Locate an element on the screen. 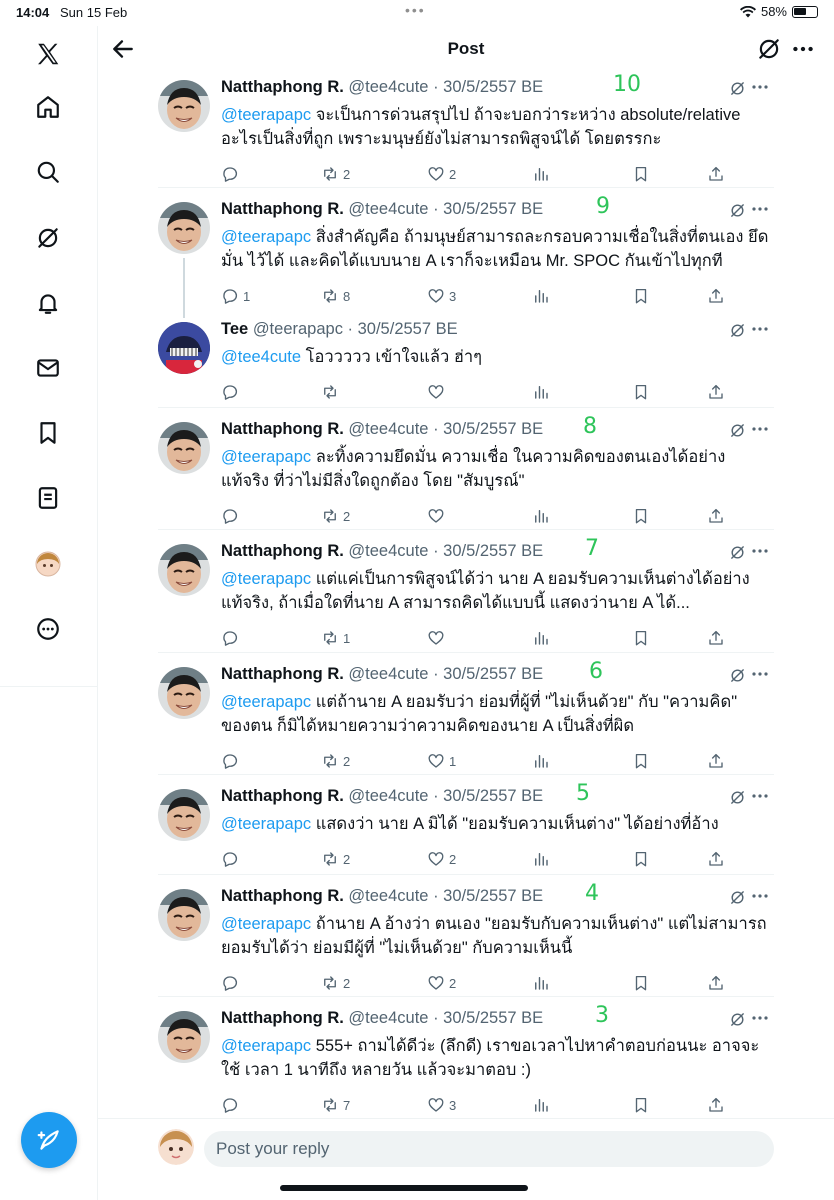 This screenshot has height=1200, width=834. home-icon is located at coordinates (48, 107).